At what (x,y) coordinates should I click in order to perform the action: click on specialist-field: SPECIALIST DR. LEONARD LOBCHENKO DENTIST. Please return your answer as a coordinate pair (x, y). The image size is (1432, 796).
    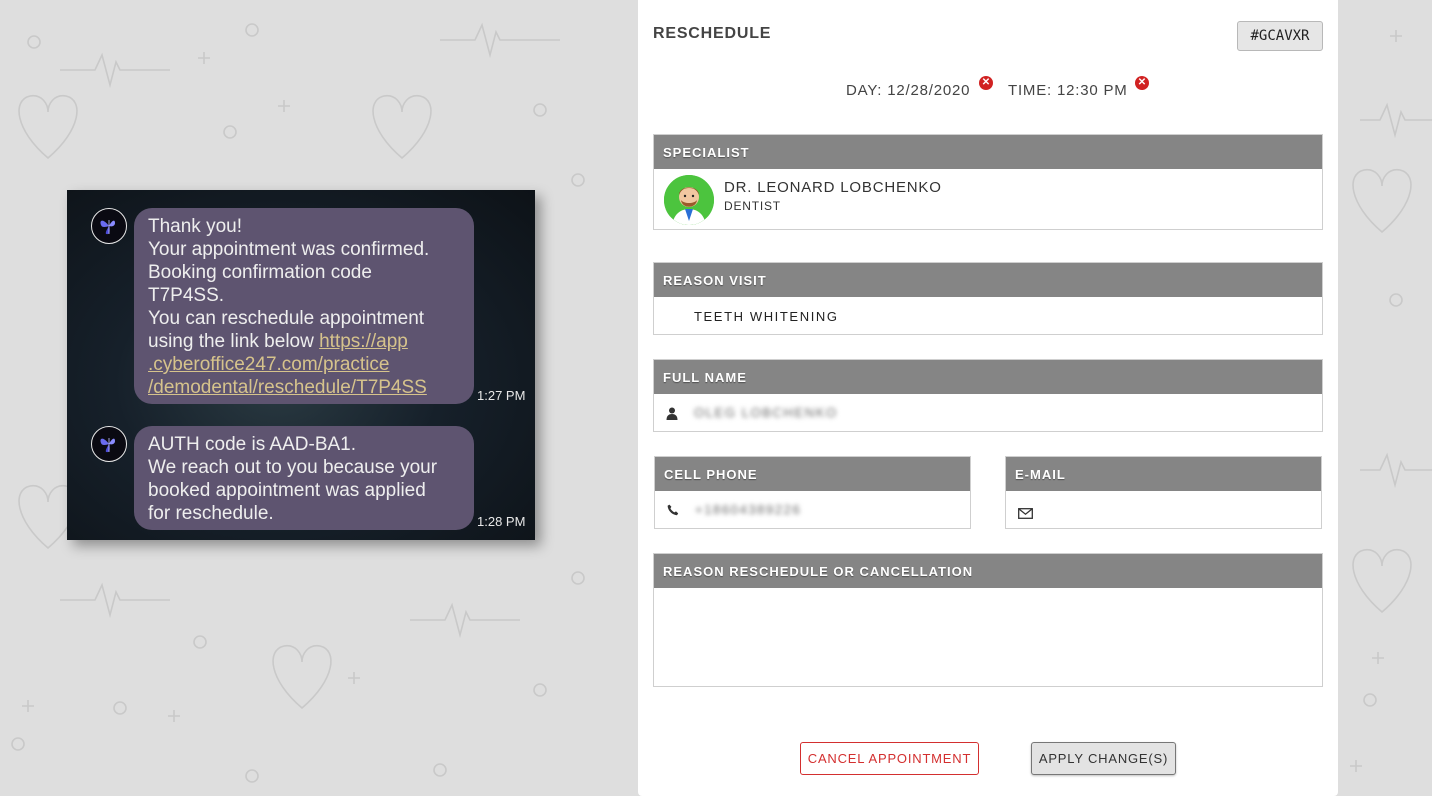
    Looking at the image, I should click on (988, 182).